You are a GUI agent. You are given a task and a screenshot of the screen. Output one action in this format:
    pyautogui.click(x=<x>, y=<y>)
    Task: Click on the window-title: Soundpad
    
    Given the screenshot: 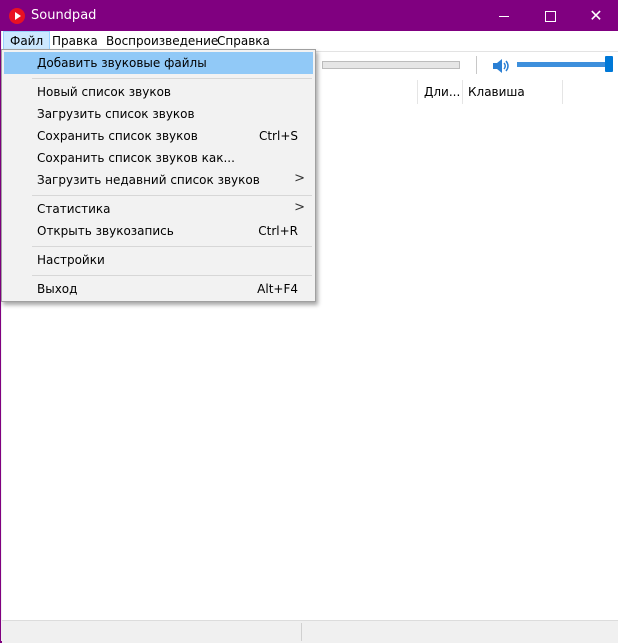 What is the action you would take?
    pyautogui.click(x=64, y=15)
    